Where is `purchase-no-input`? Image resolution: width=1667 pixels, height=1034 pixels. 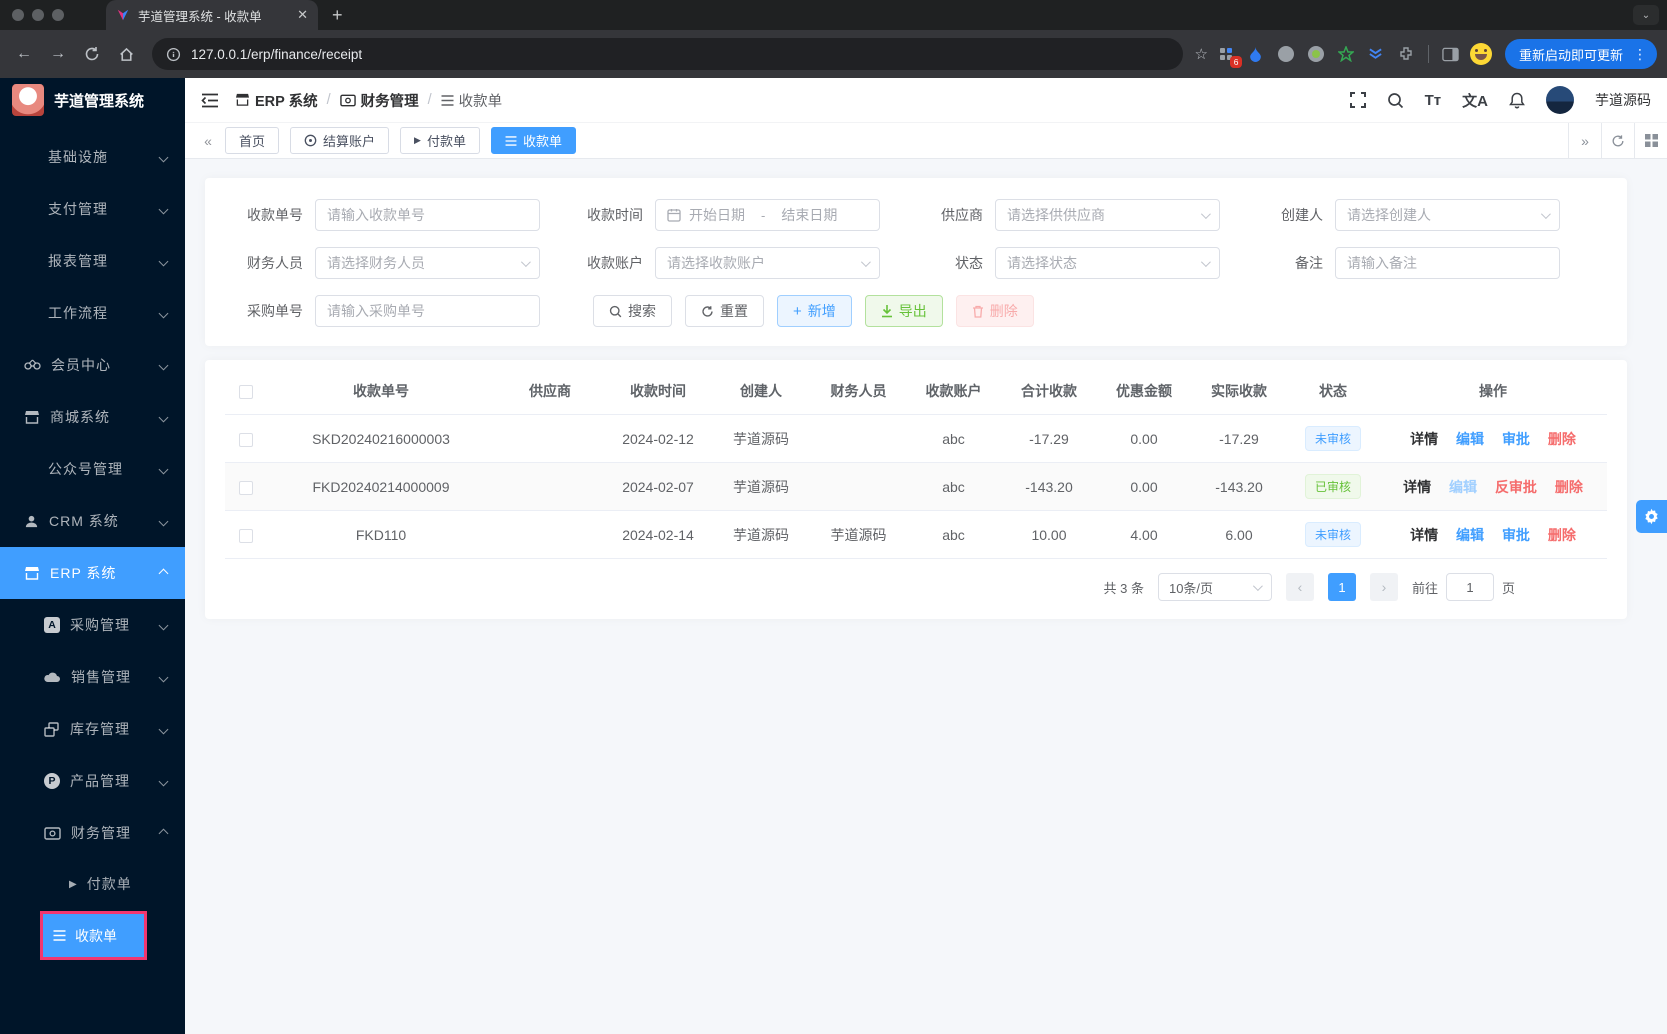 purchase-no-input is located at coordinates (427, 311).